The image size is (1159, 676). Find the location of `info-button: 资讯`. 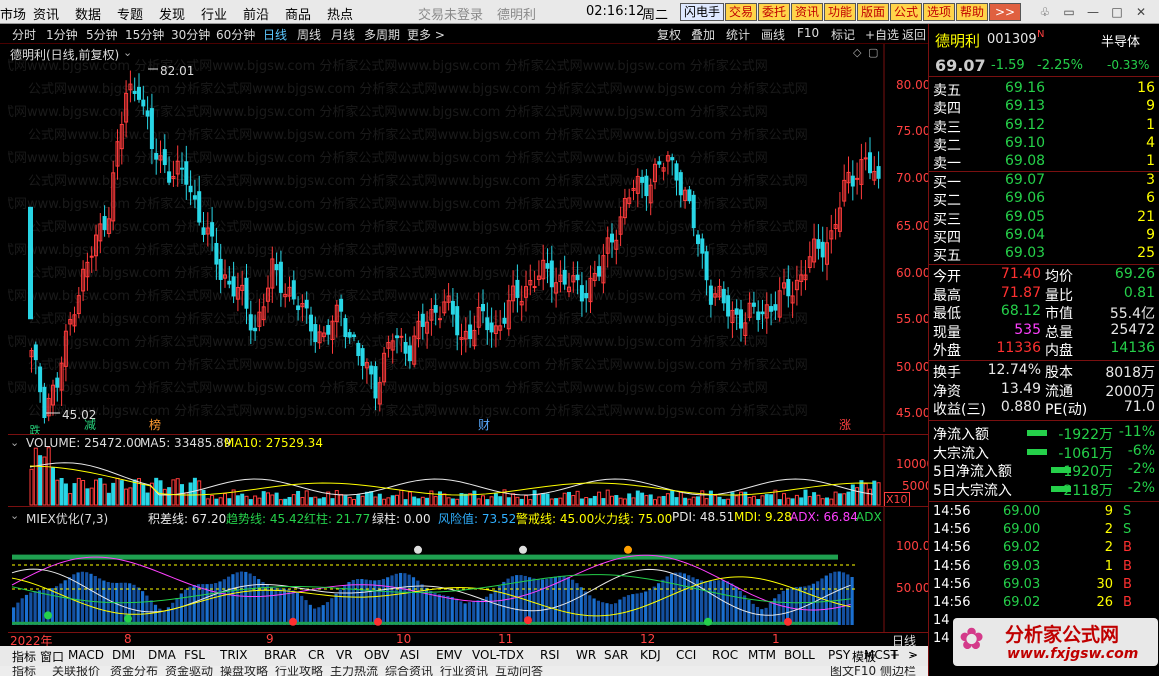

info-button: 资讯 is located at coordinates (807, 12).